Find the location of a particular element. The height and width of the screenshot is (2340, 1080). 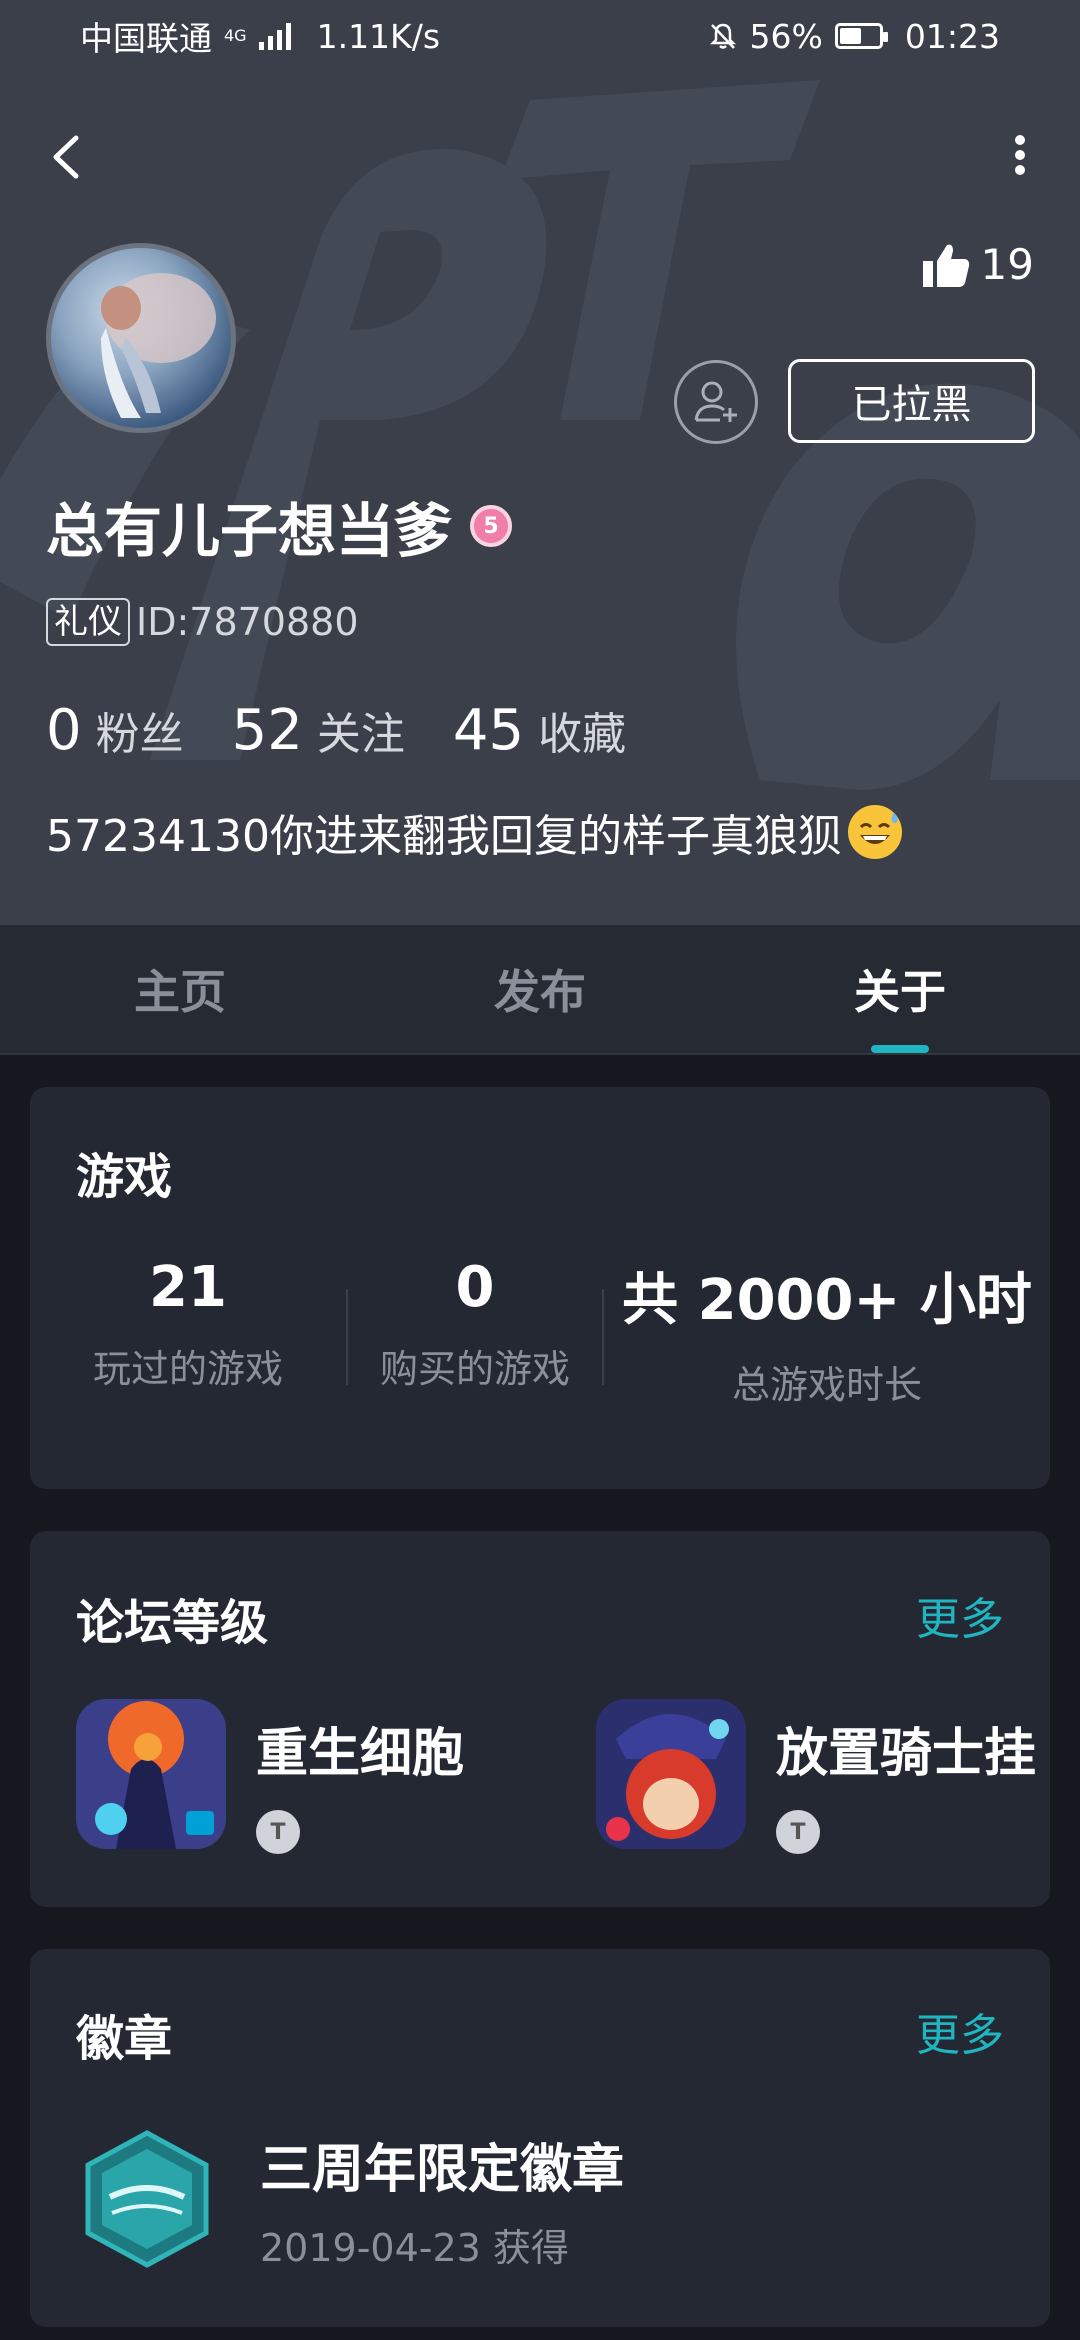

forum-item-info: 放置骑士挂 T is located at coordinates (906, 1776).